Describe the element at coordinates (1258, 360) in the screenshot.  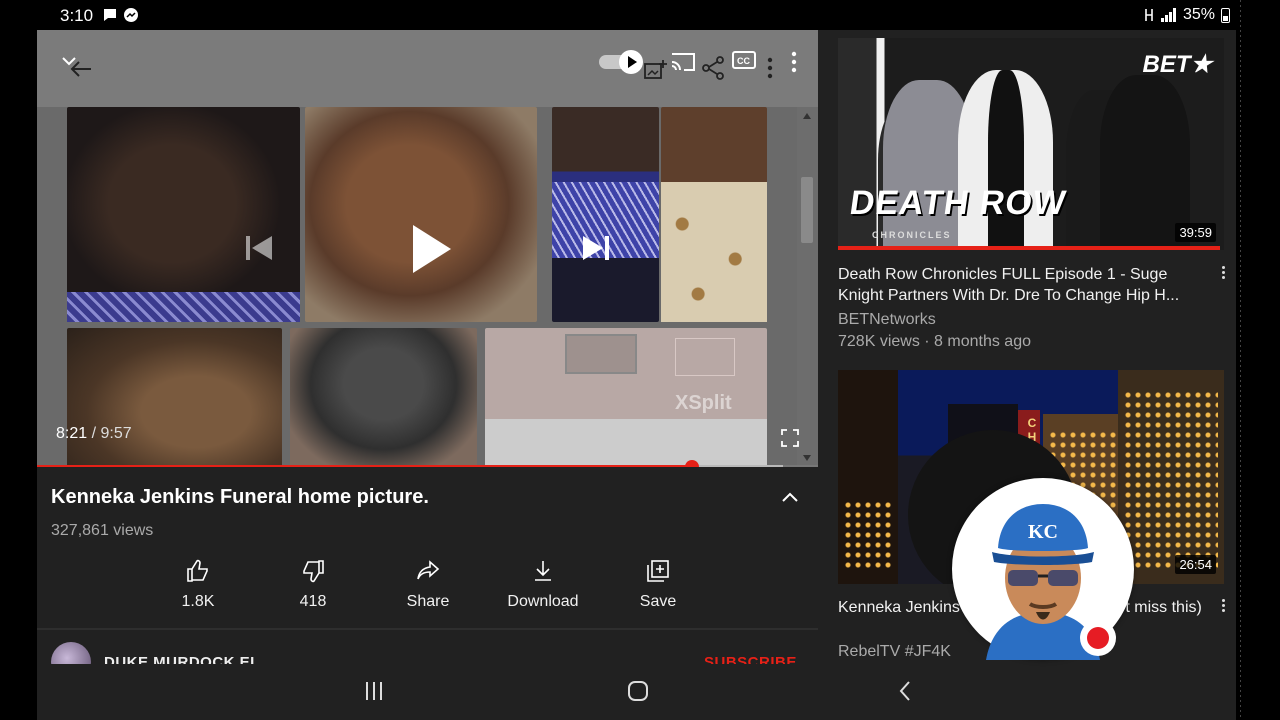
I see `screen-edge` at that location.